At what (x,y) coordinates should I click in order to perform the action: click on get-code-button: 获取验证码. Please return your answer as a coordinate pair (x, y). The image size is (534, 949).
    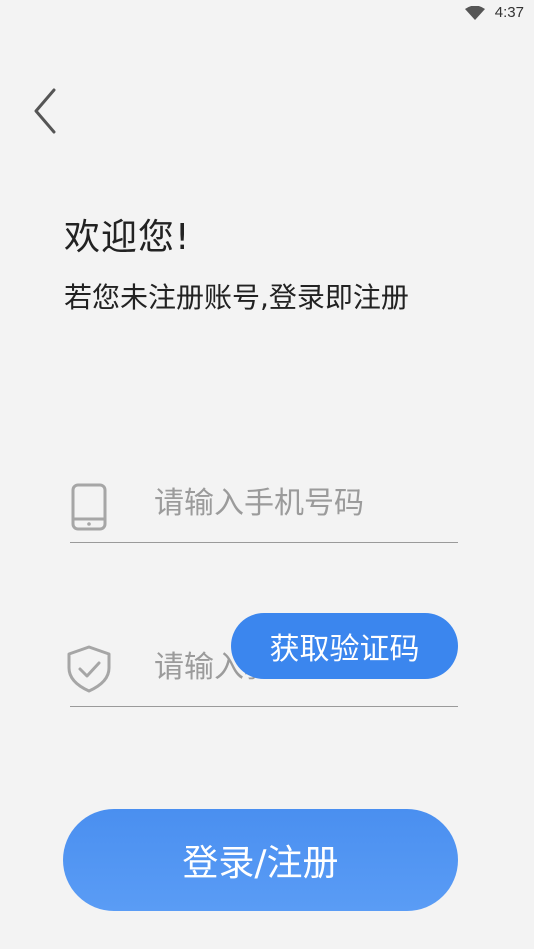
    Looking at the image, I should click on (344, 646).